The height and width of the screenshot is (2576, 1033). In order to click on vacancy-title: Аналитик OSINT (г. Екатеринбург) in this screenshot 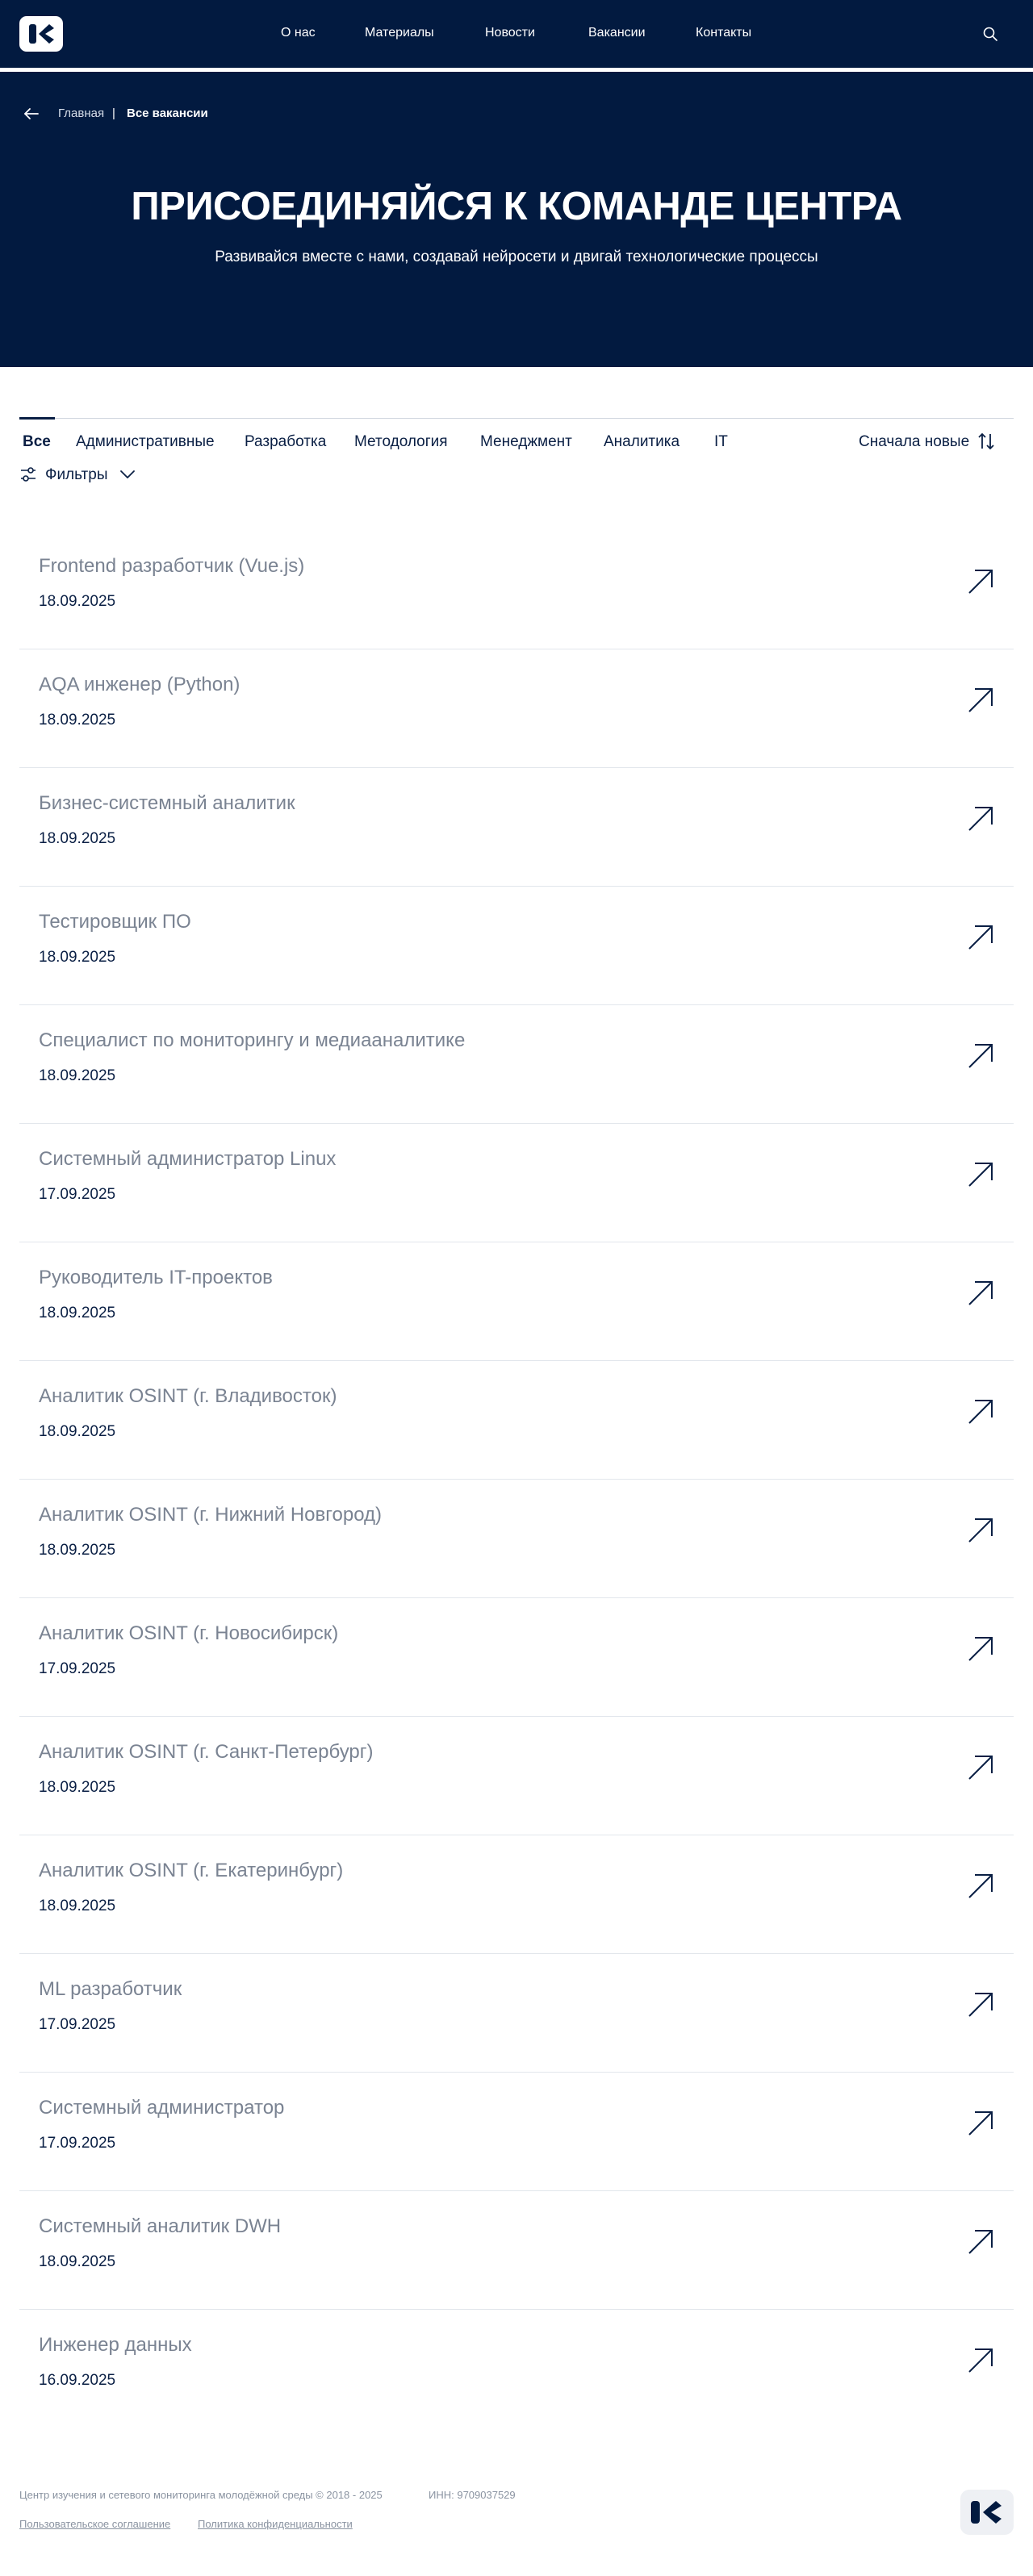, I will do `click(191, 1871)`.